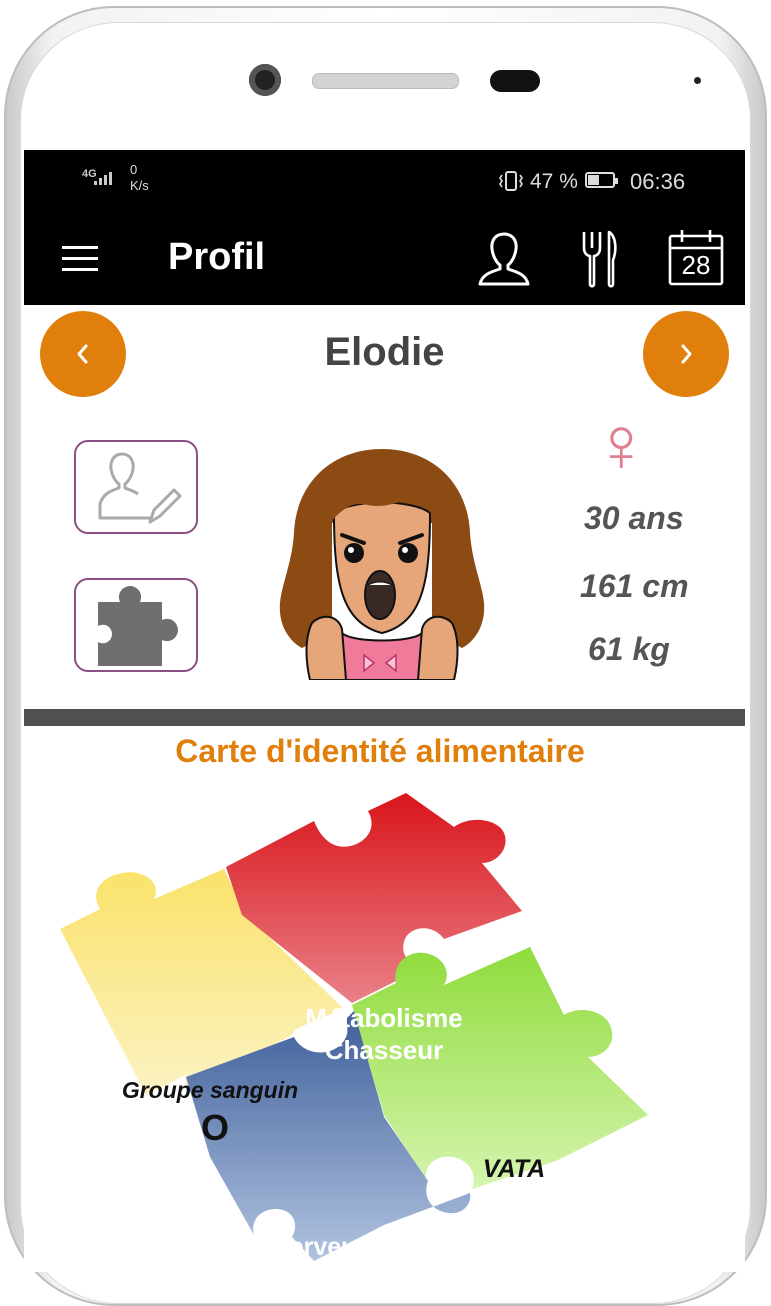 The image size is (771, 1306). Describe the element at coordinates (134, 169) in the screenshot. I see `speed-value: 0` at that location.